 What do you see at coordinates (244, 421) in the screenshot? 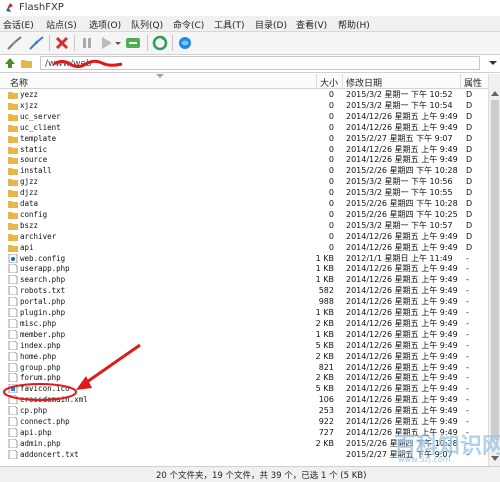
I see `file-row: connect.php 922 2014/12/26 星期五 上午 9:49-` at bounding box center [244, 421].